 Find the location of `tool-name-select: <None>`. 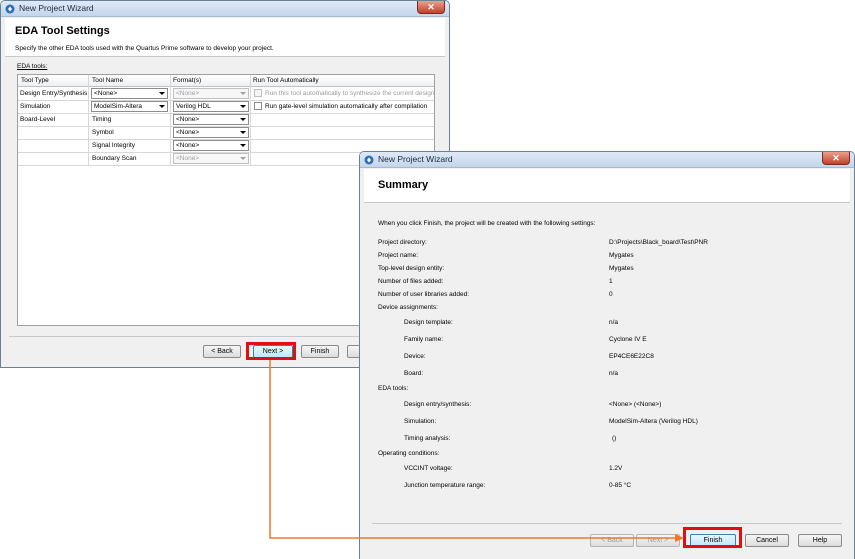

tool-name-select: <None> is located at coordinates (129, 93).